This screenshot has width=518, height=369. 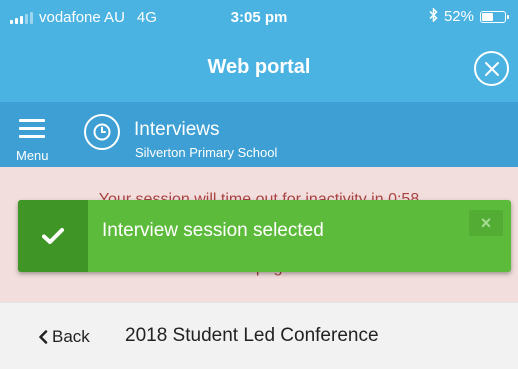 I want to click on clock-icon, so click(x=102, y=132).